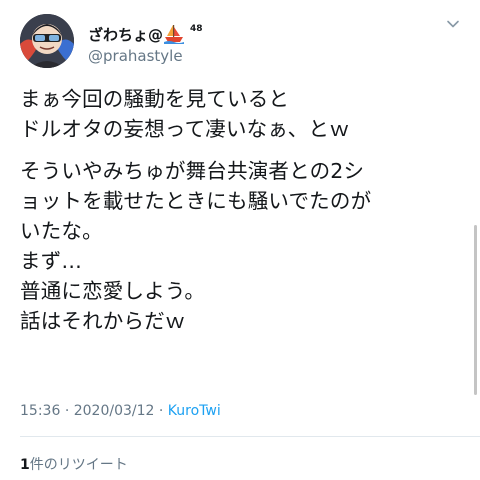 This screenshot has width=480, height=480. What do you see at coordinates (103, 321) in the screenshot?
I see `tweet-line: 話はそれからだｗ` at bounding box center [103, 321].